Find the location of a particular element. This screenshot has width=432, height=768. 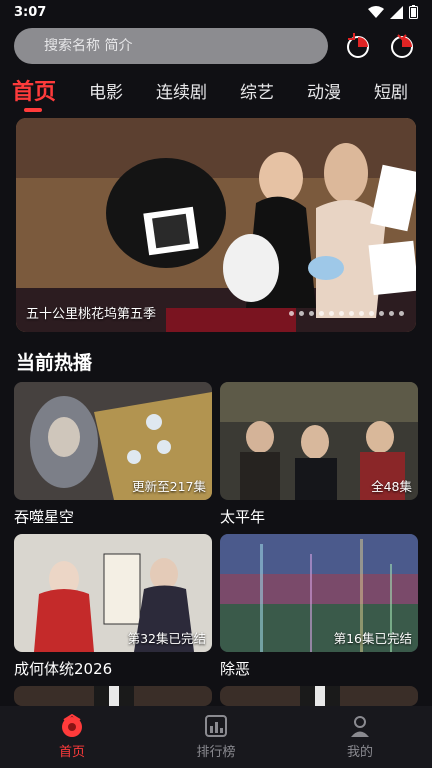

bottom-navigation: 首页 排行榜 我的 is located at coordinates (216, 737).